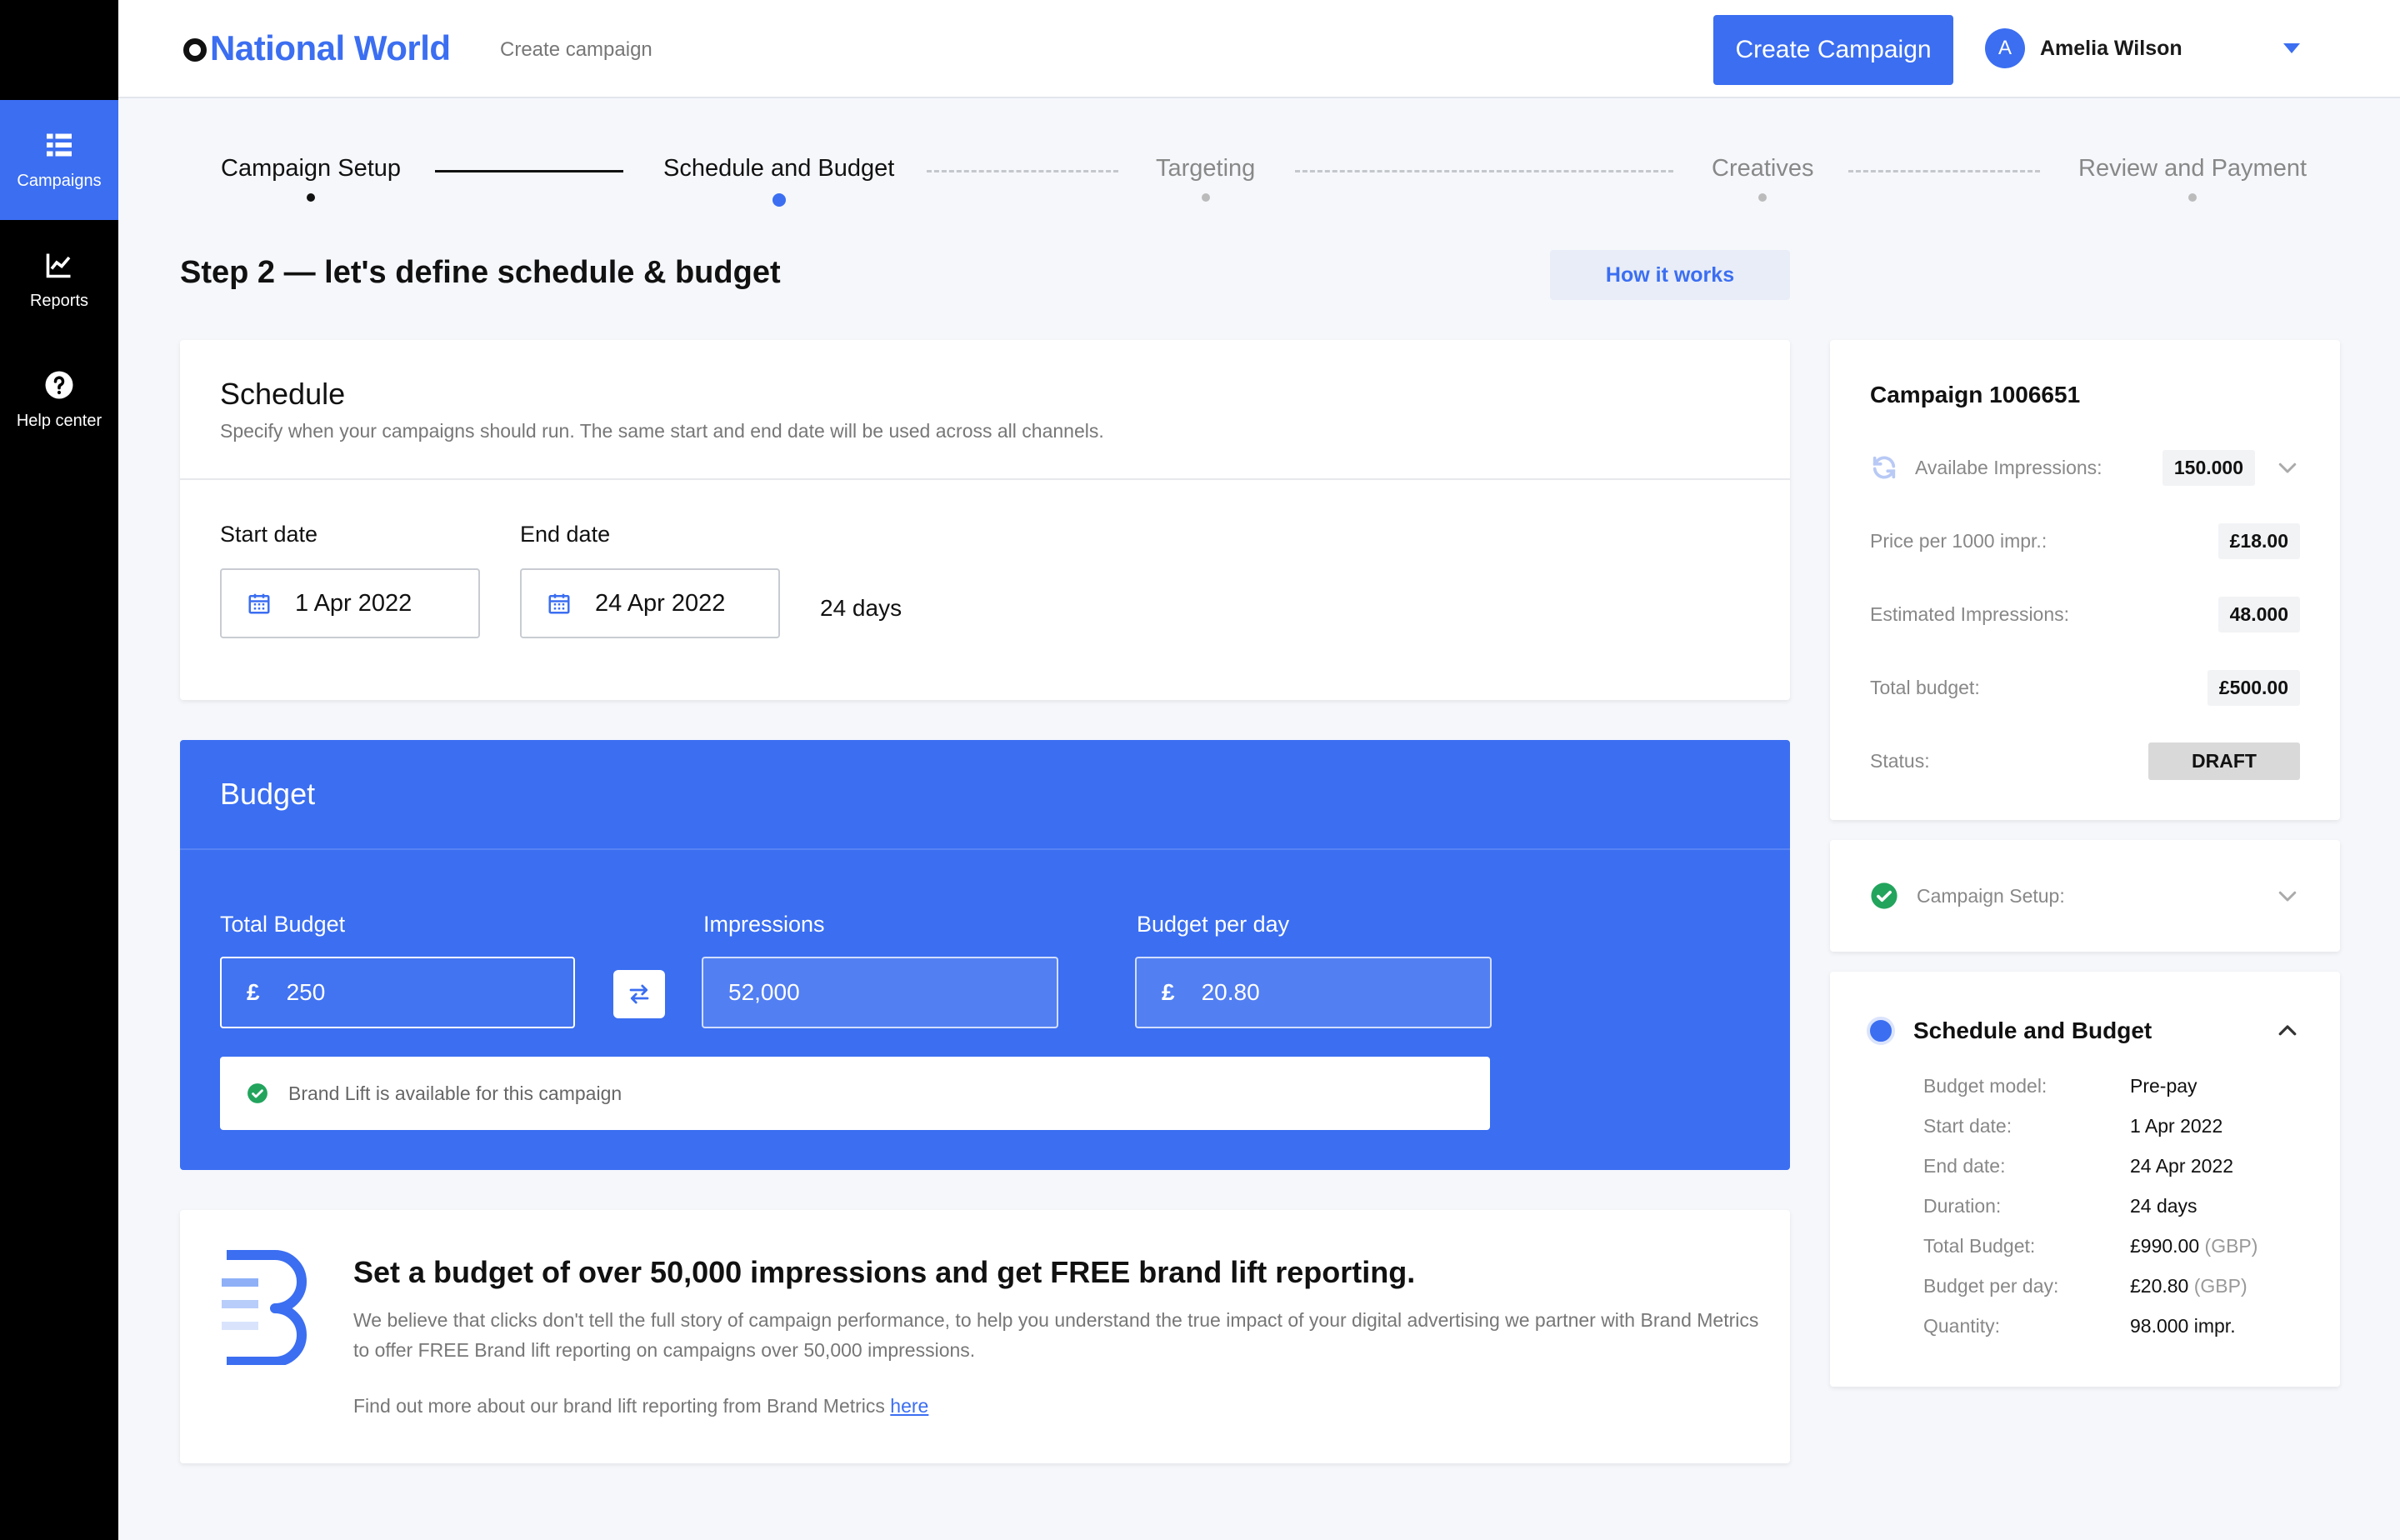 The image size is (2400, 1540). What do you see at coordinates (353, 603) in the screenshot?
I see `start-date-value: 1 Apr 2022` at bounding box center [353, 603].